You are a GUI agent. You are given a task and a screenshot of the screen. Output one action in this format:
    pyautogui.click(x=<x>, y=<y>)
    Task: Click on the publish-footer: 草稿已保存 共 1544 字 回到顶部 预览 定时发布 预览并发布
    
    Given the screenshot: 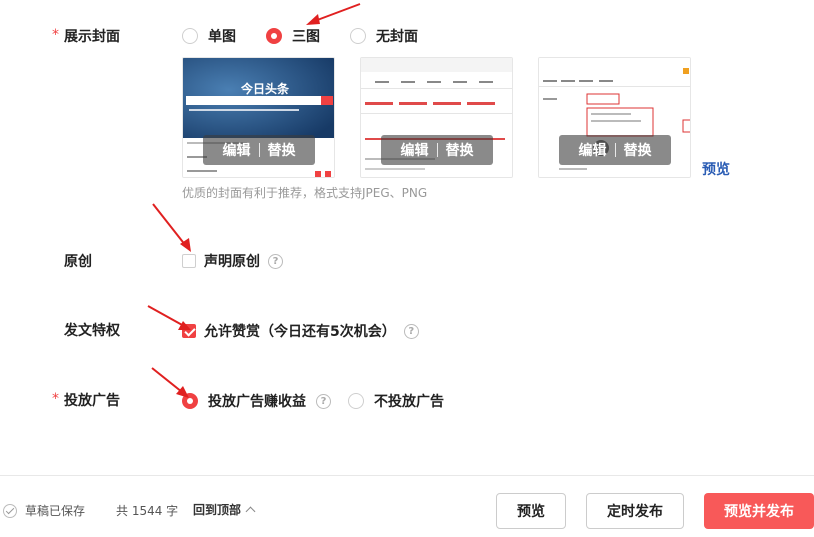 What is the action you would take?
    pyautogui.click(x=407, y=506)
    